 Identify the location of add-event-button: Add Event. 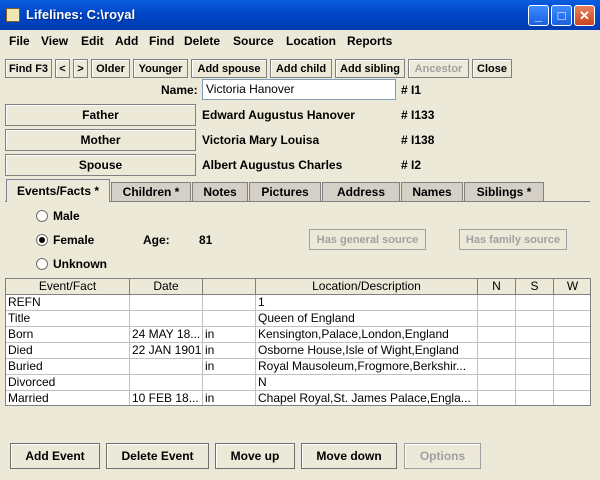
(55, 456).